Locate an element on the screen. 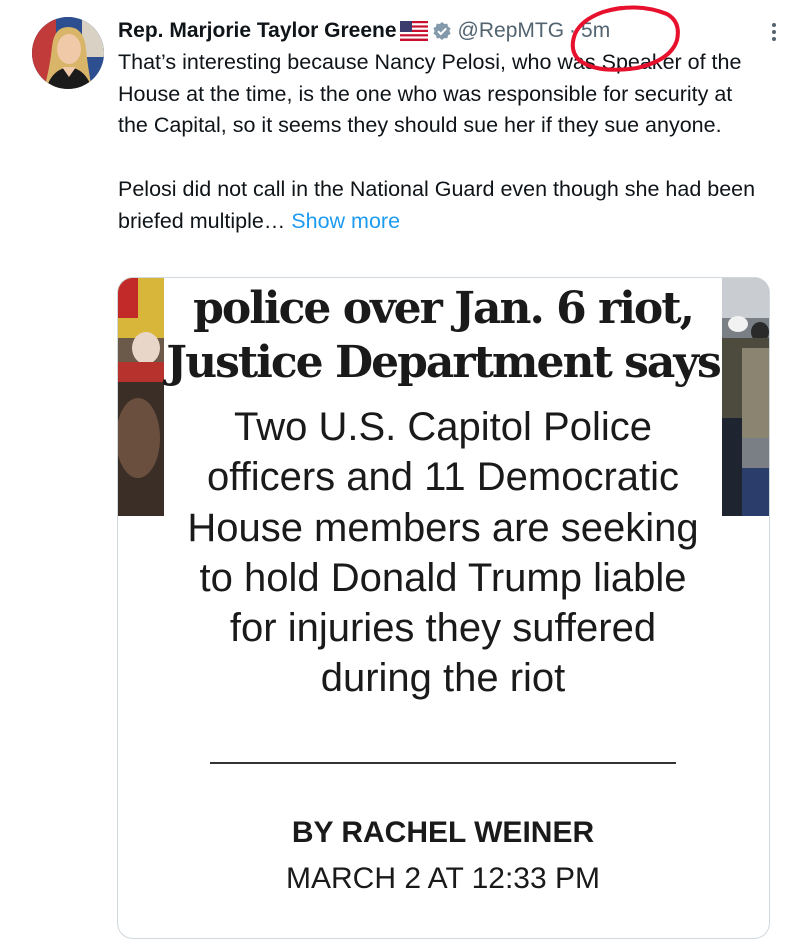 The width and height of the screenshot is (799, 939). byline: BY RACHEL WEINER is located at coordinates (443, 832).